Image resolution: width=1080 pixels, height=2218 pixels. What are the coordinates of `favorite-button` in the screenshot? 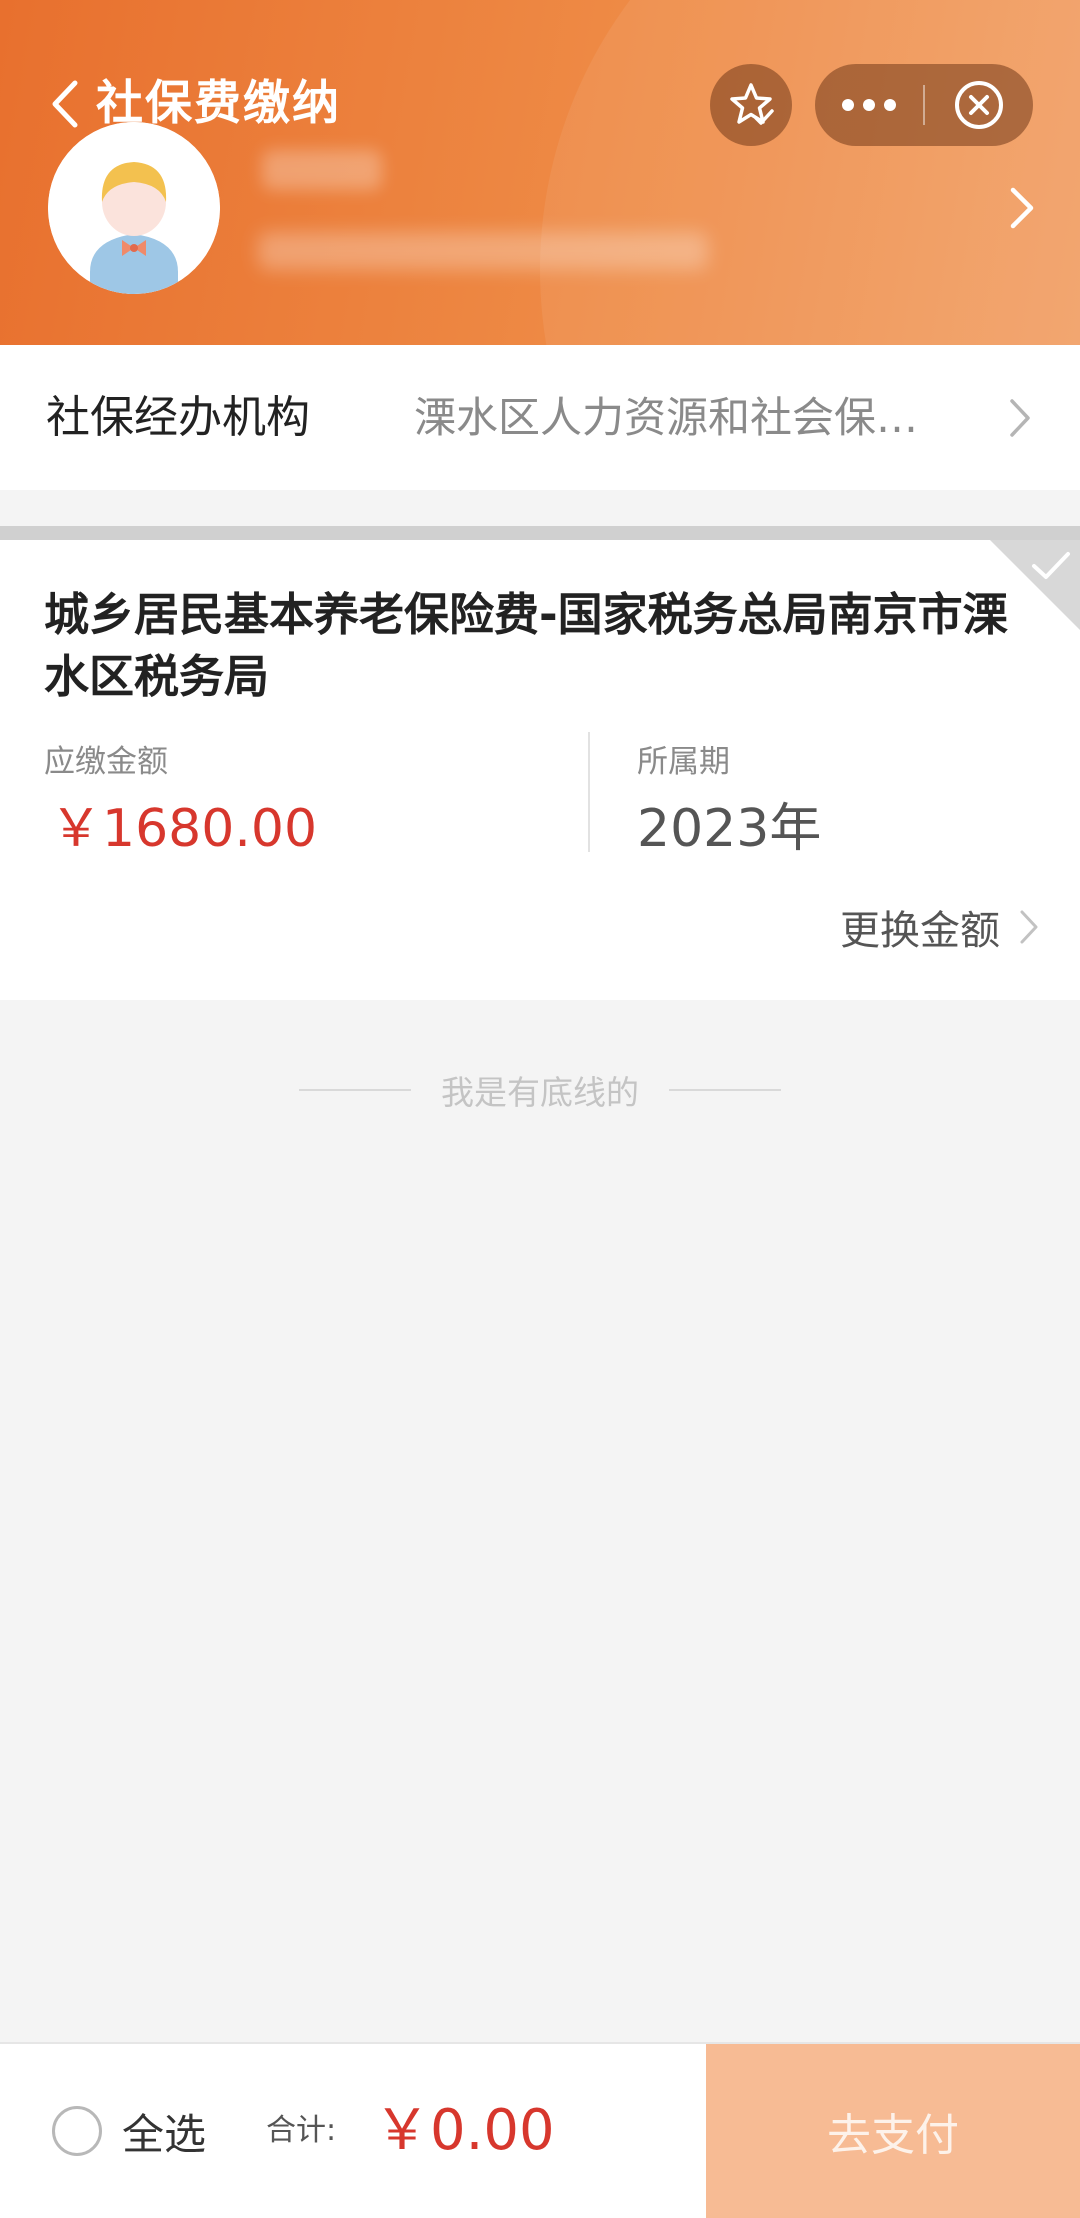 It's located at (751, 105).